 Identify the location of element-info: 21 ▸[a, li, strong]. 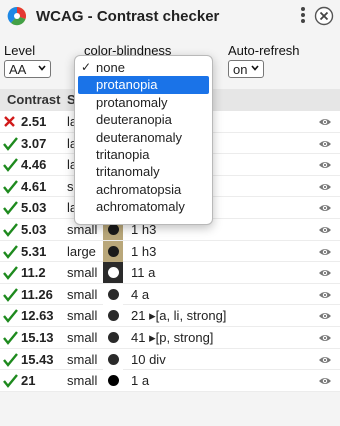
(178, 316).